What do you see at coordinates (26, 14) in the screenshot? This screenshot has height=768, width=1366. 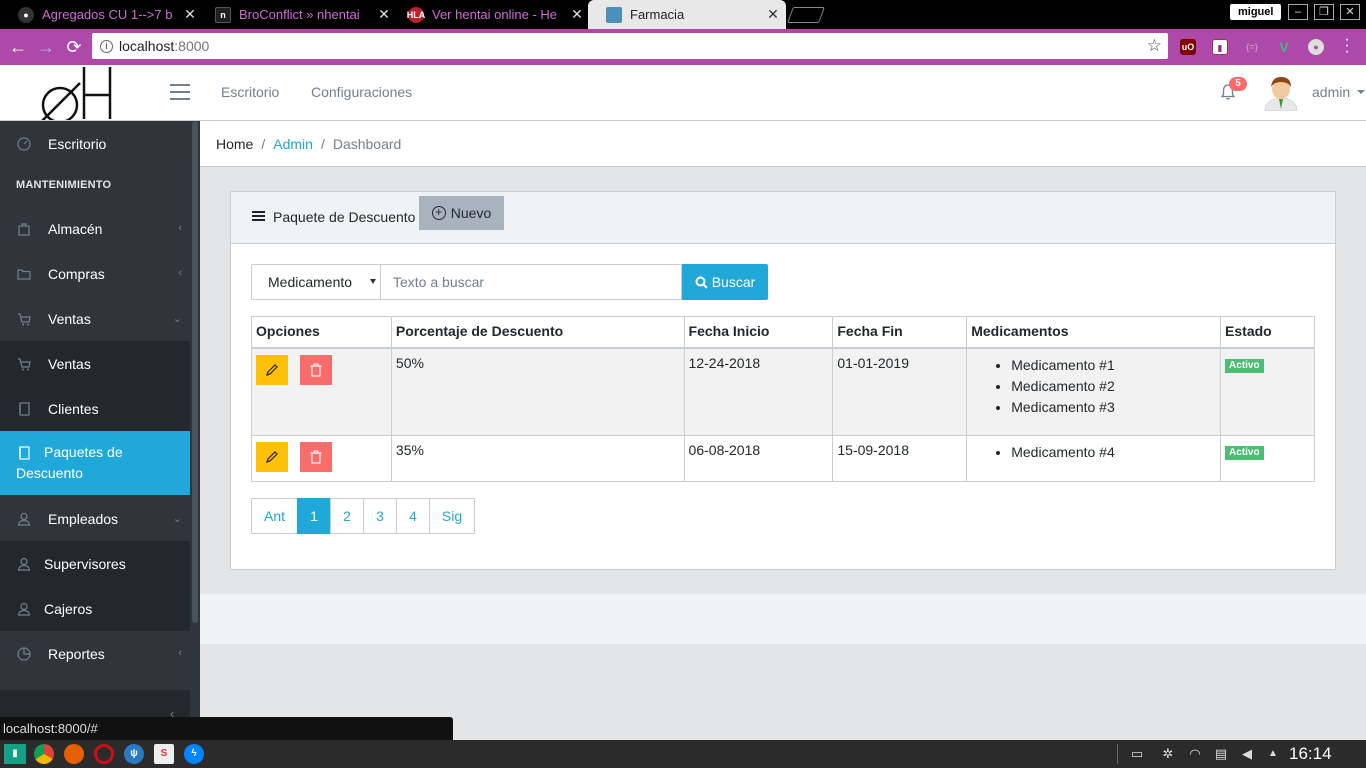 I see `github-icon: ●` at bounding box center [26, 14].